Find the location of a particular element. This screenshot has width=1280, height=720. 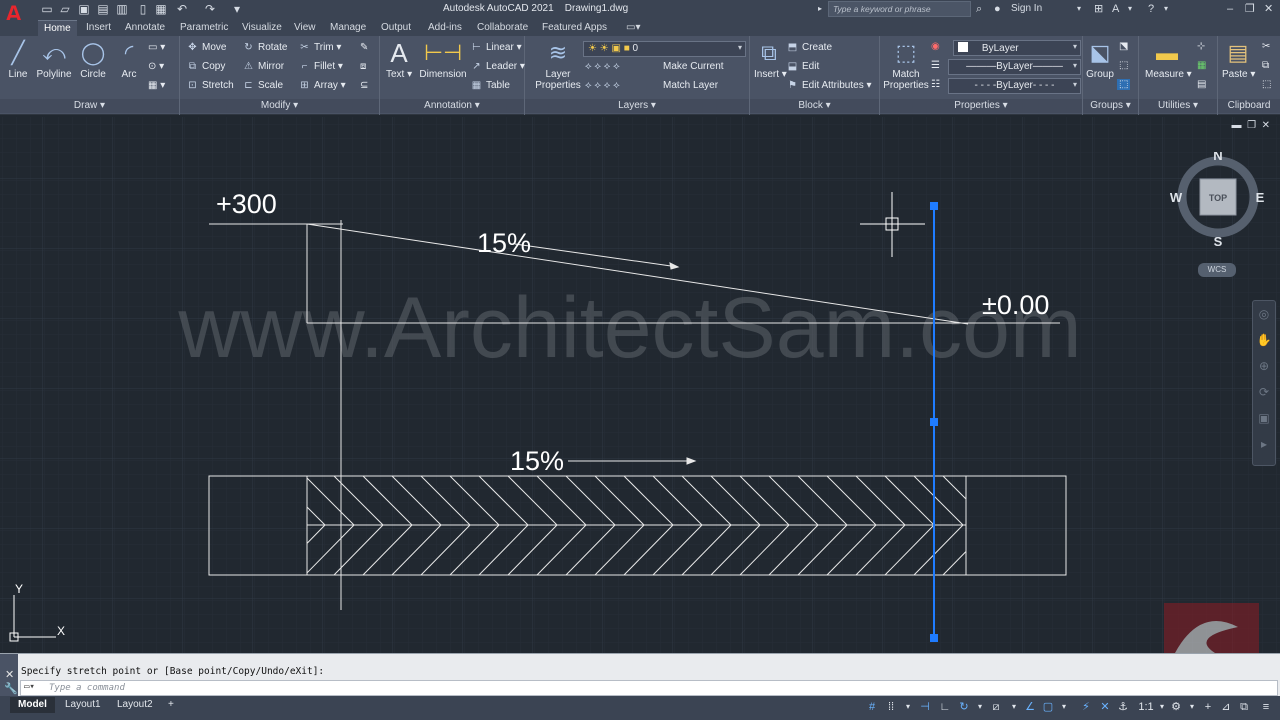

lineweight-icon: ☰ is located at coordinates (935, 65).